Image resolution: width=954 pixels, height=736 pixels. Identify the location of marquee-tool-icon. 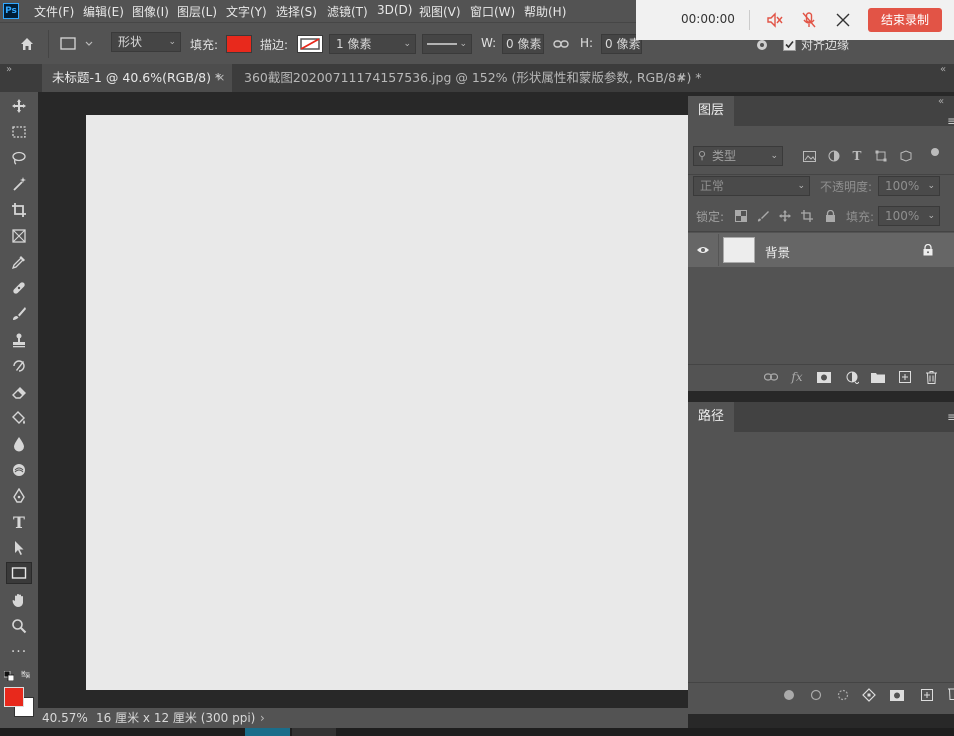
(19, 132).